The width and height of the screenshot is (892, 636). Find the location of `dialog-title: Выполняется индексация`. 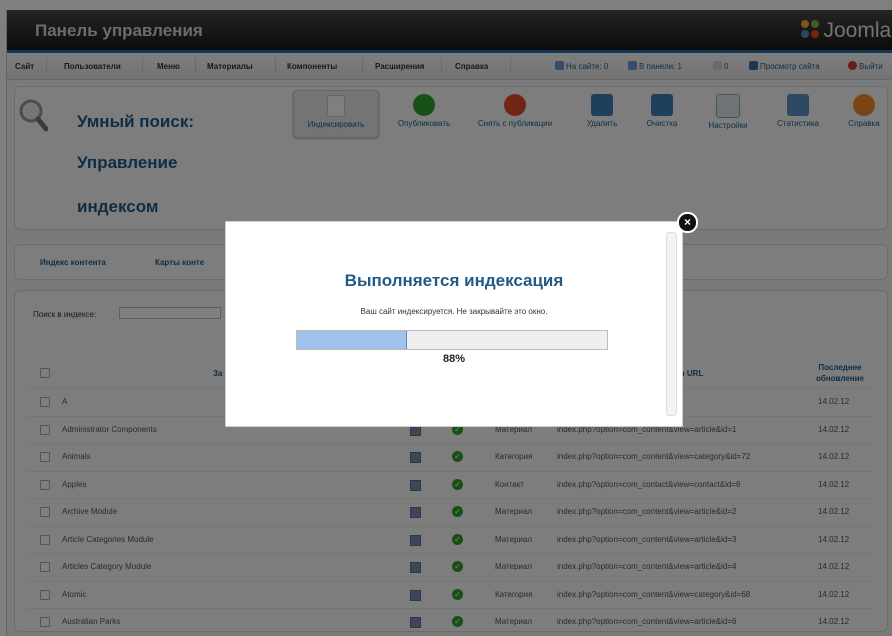

dialog-title: Выполняется индексация is located at coordinates (454, 280).